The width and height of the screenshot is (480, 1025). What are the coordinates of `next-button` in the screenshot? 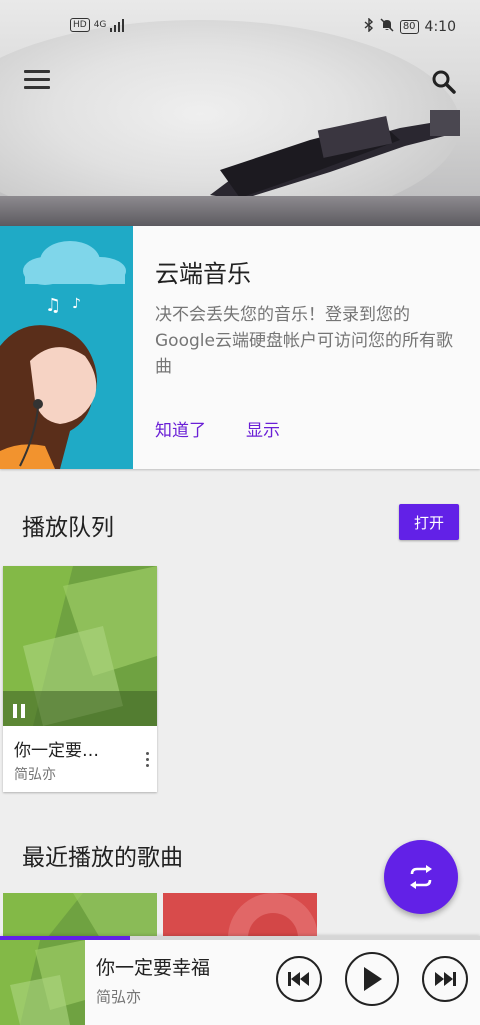 It's located at (445, 979).